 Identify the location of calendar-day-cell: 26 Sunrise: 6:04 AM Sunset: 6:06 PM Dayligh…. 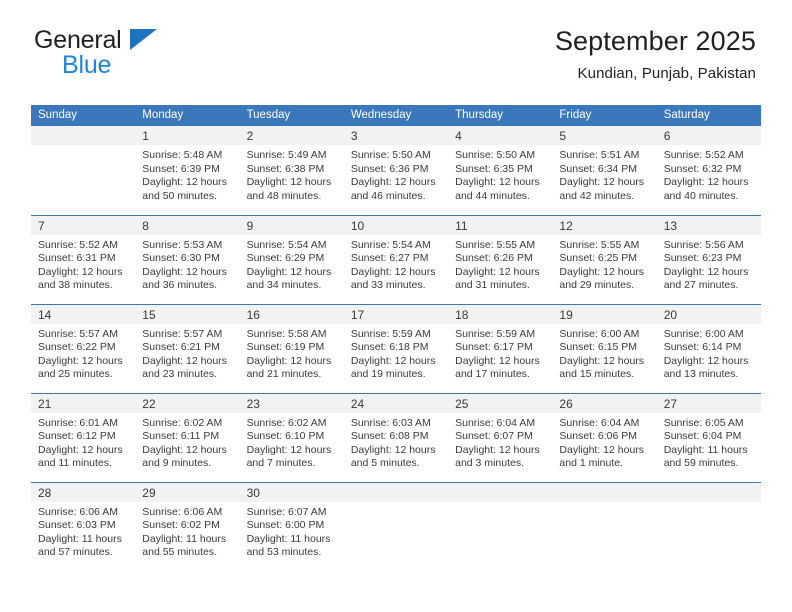
(604, 437).